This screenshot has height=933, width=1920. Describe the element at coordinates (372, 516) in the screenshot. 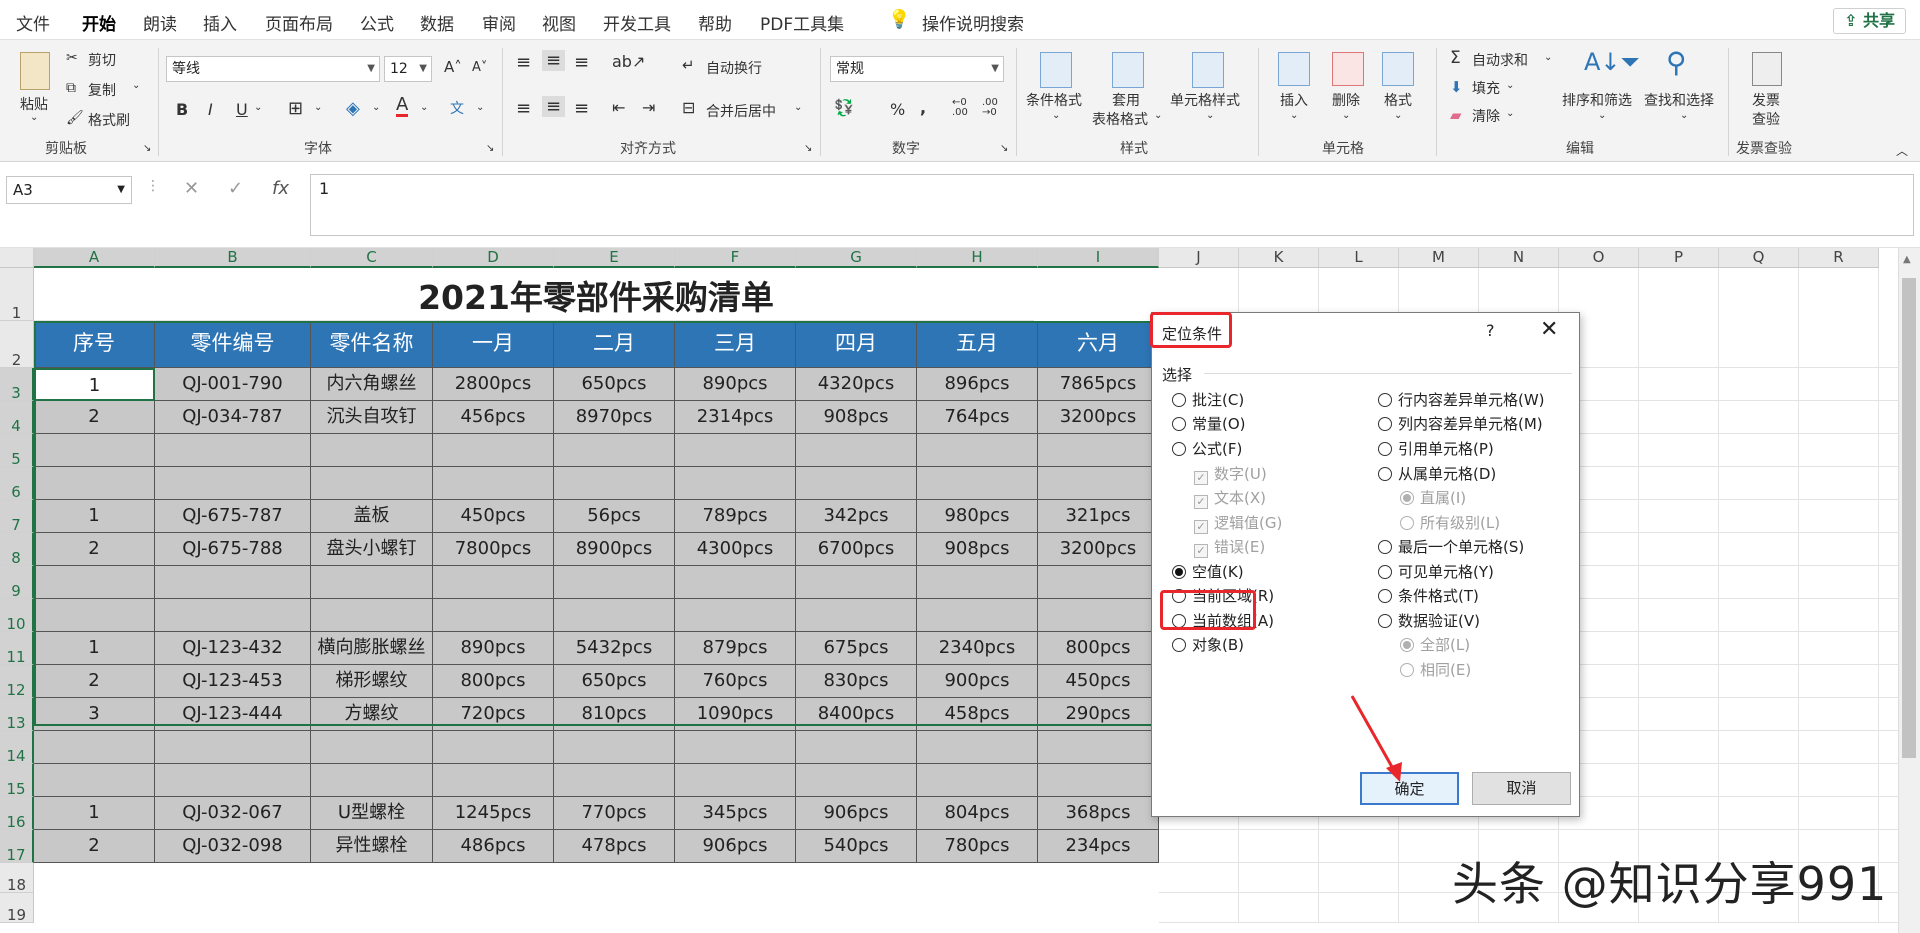

I see `table-cell: 盖板` at that location.